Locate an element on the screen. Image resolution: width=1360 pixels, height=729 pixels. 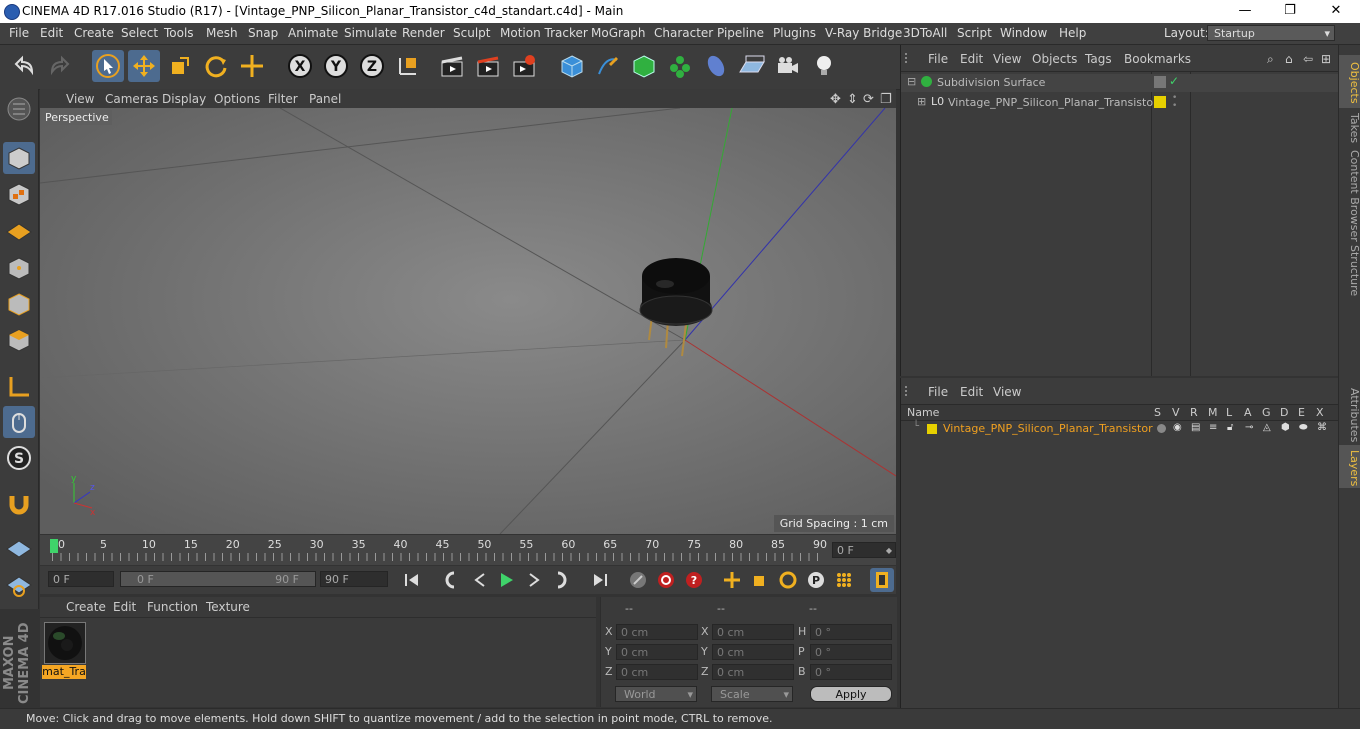
texture-mode-button is located at coordinates (19, 194).